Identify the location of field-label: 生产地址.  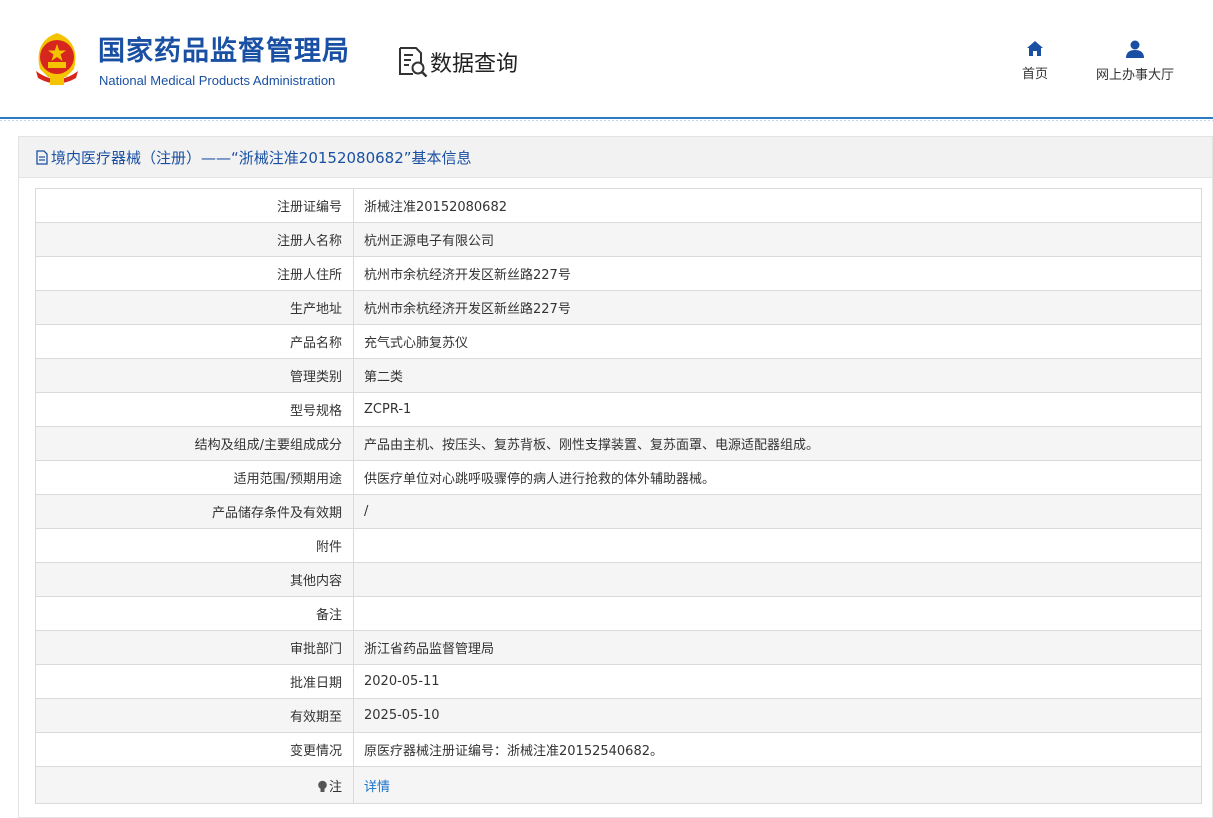
(194, 307).